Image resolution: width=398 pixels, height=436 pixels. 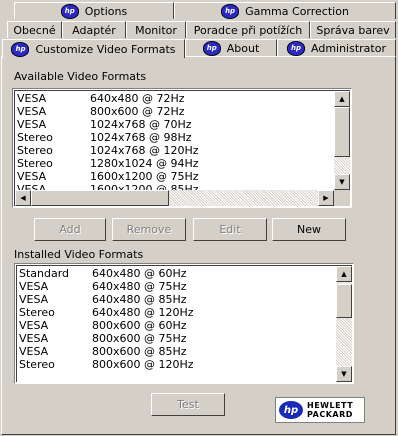 I want to click on format-resolution: 800x600 @ 85Hz, so click(x=139, y=351).